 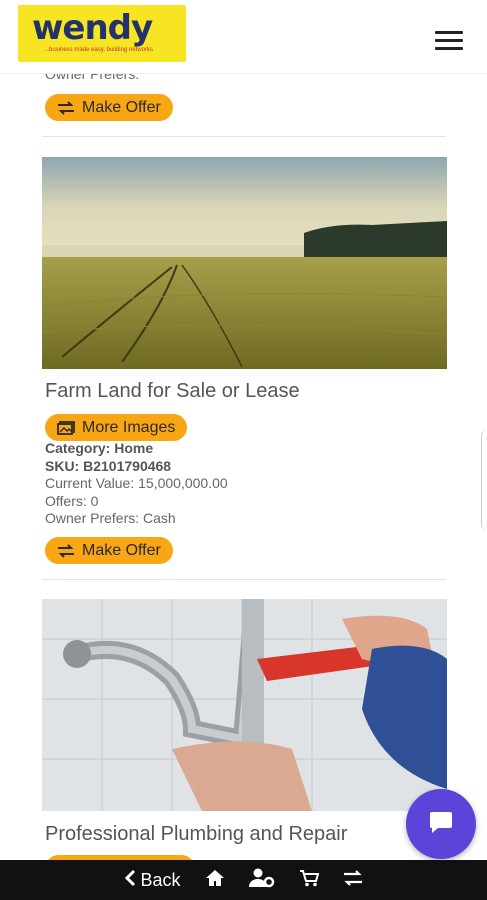 I want to click on owner-prefers-label: Owner Prefers: Cash, so click(x=110, y=518).